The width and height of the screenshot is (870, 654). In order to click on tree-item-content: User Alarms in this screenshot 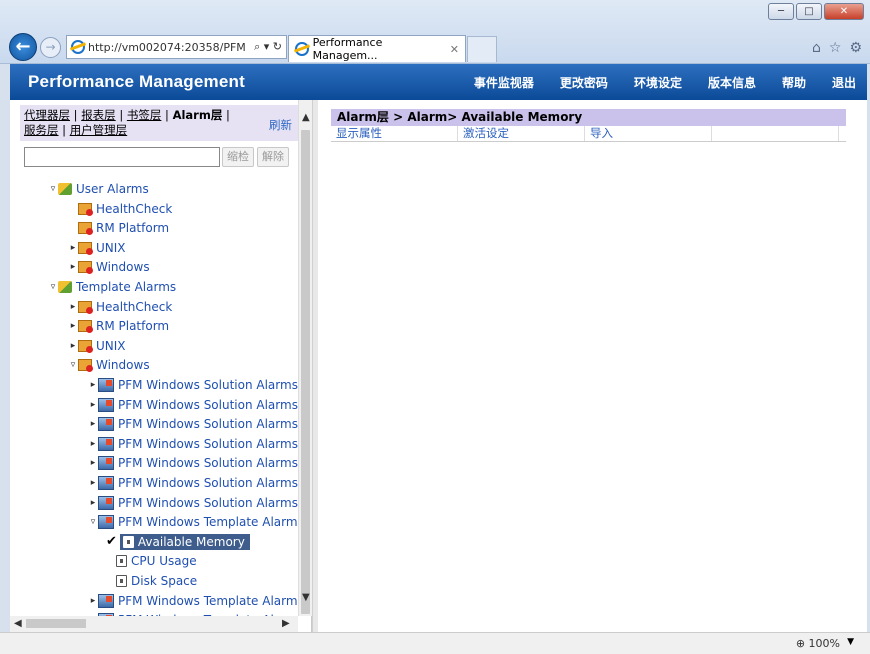, I will do `click(103, 189)`.